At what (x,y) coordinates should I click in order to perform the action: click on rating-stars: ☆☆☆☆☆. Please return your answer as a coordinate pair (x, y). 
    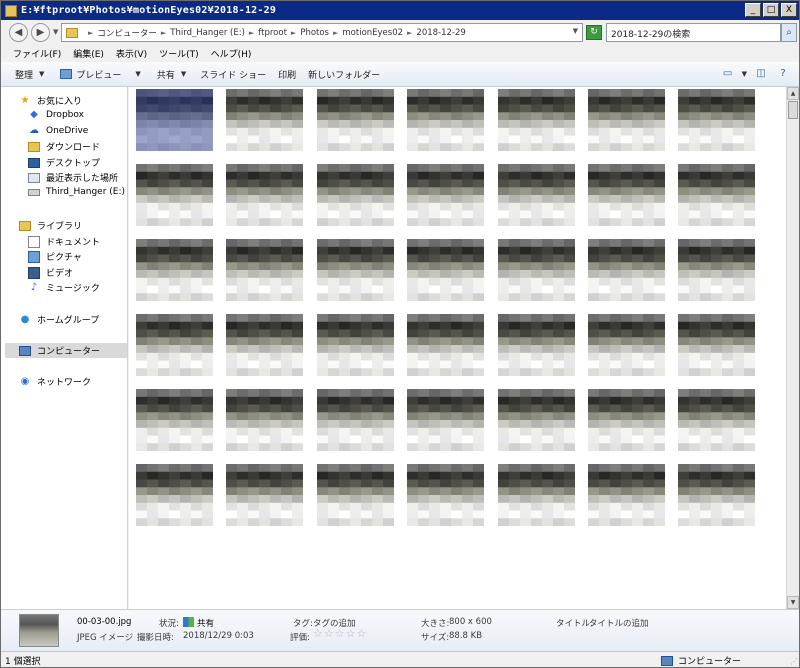
    Looking at the image, I should click on (340, 633).